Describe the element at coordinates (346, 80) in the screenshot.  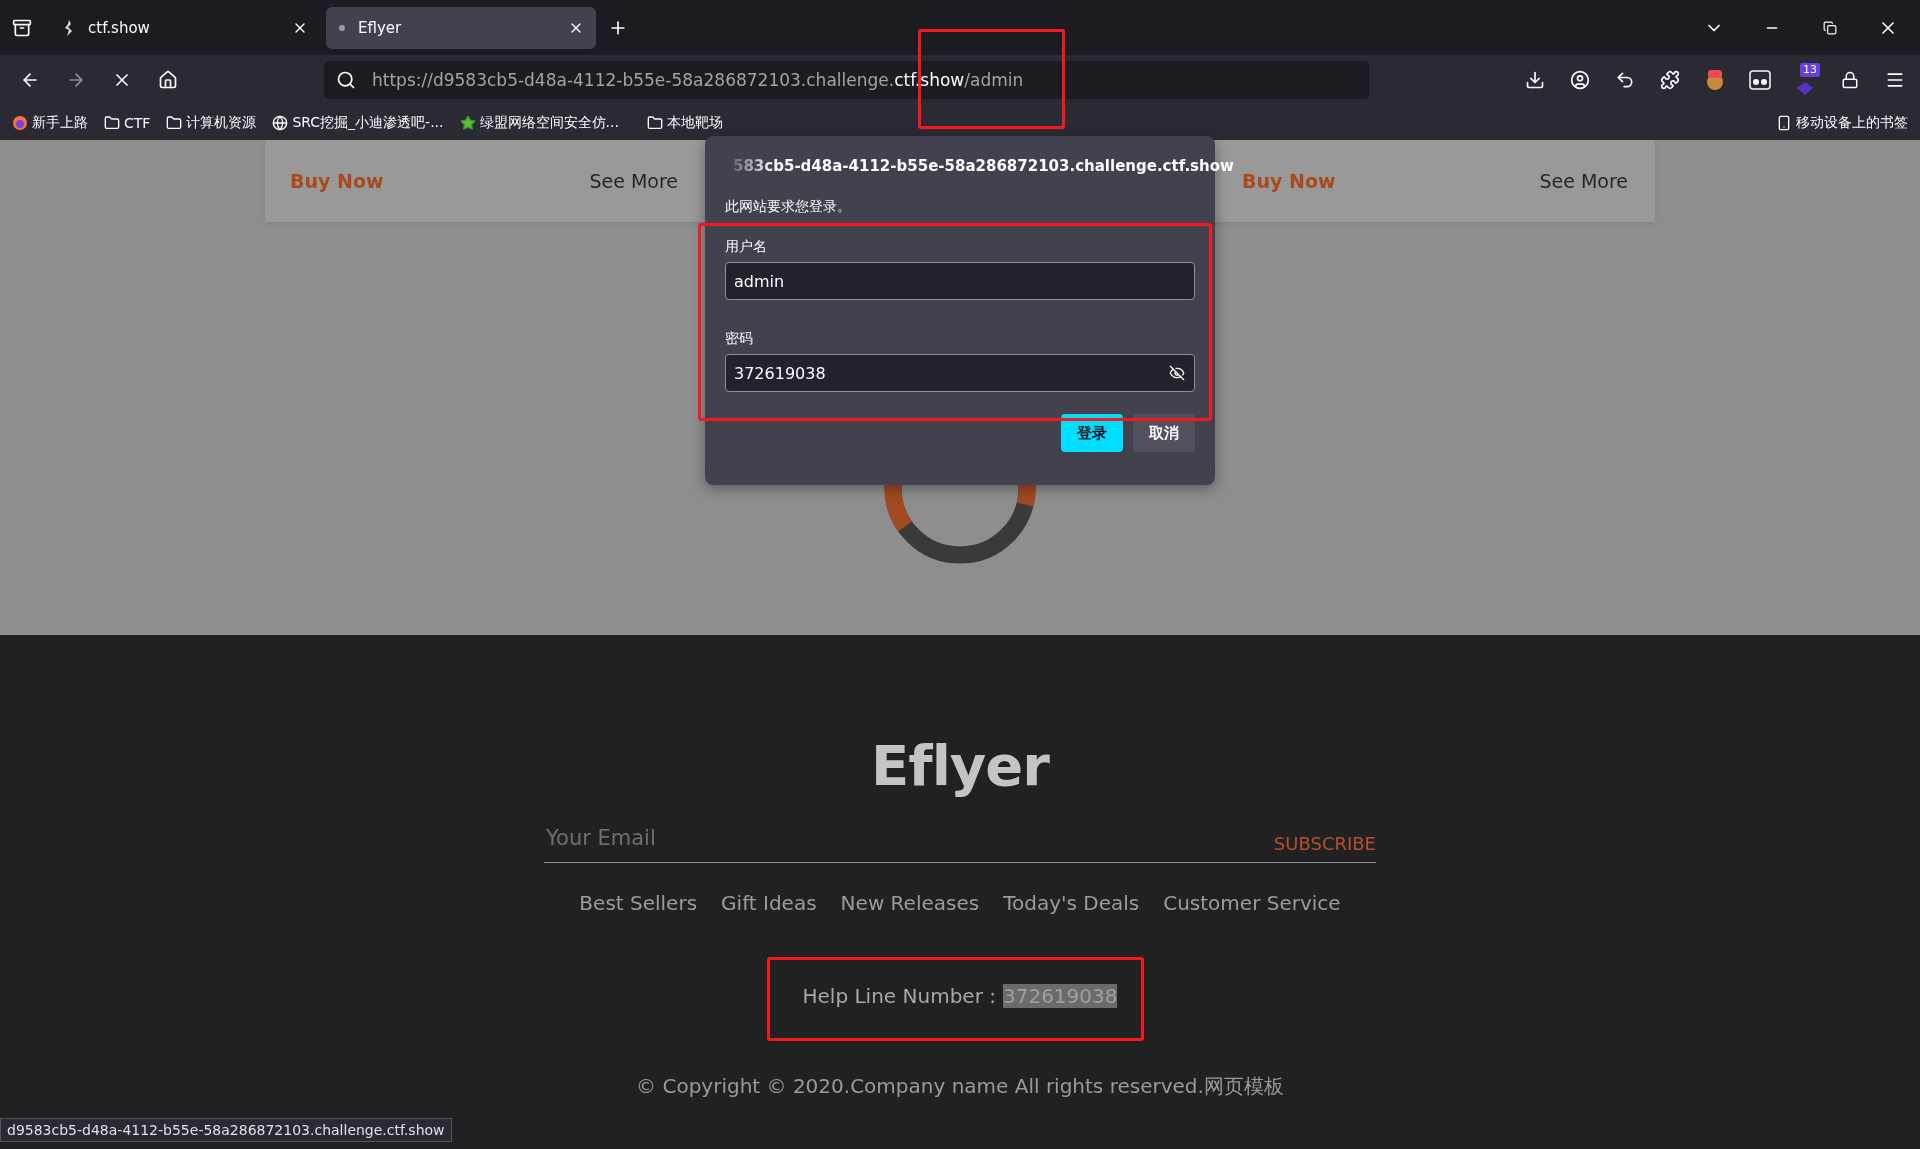
I see `search-icon` at that location.